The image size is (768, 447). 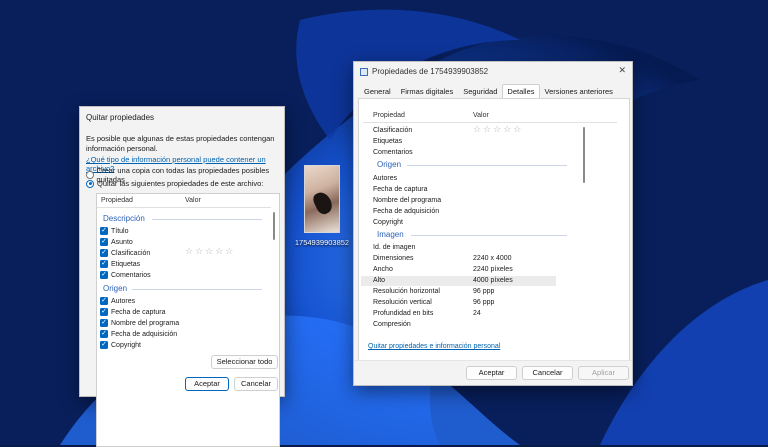 What do you see at coordinates (124, 218) in the screenshot?
I see `group-description: Descripción` at bounding box center [124, 218].